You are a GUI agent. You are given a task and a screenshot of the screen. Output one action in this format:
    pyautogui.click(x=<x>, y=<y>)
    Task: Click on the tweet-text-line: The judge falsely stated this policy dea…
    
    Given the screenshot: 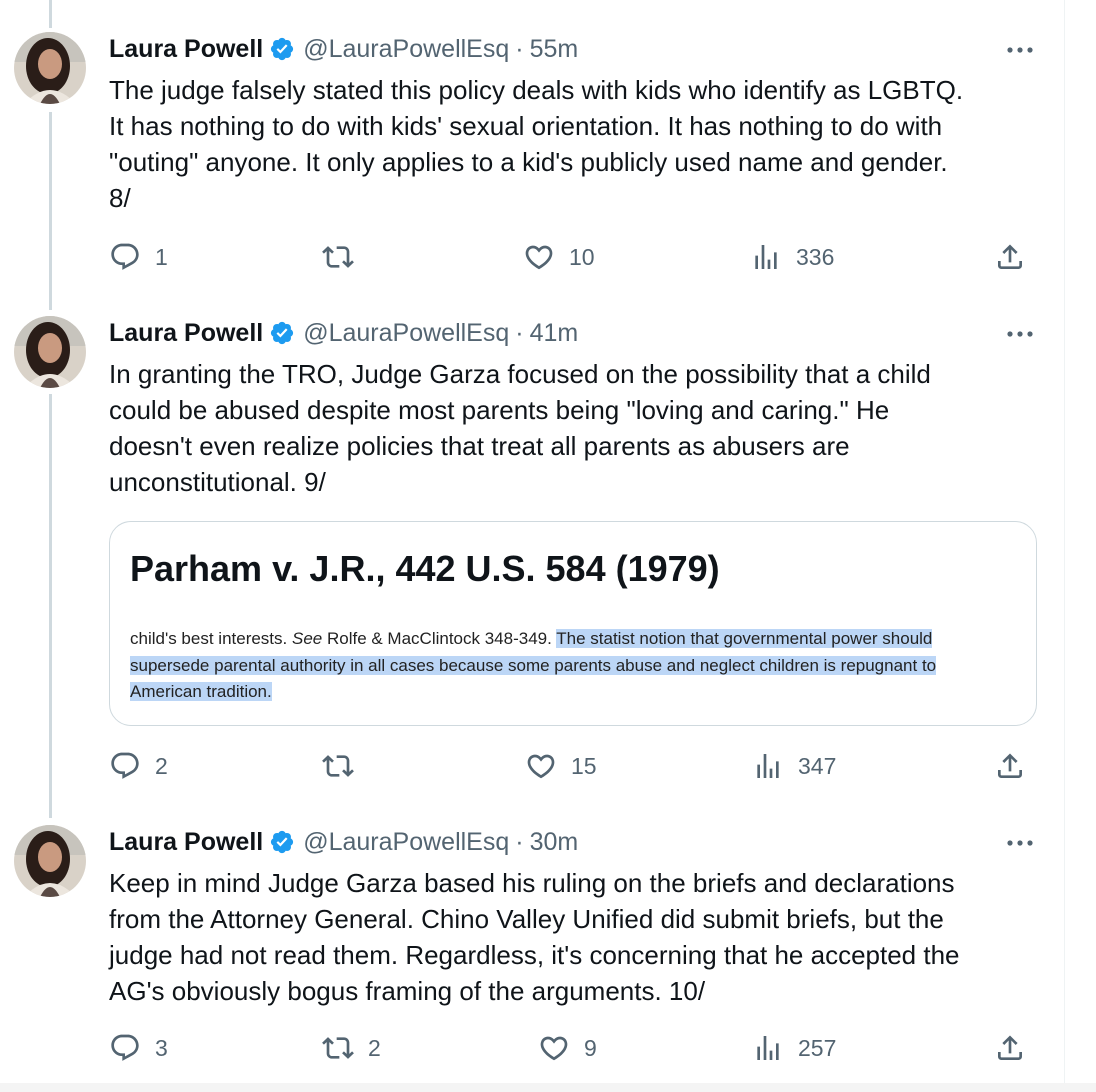 What is the action you would take?
    pyautogui.click(x=536, y=90)
    